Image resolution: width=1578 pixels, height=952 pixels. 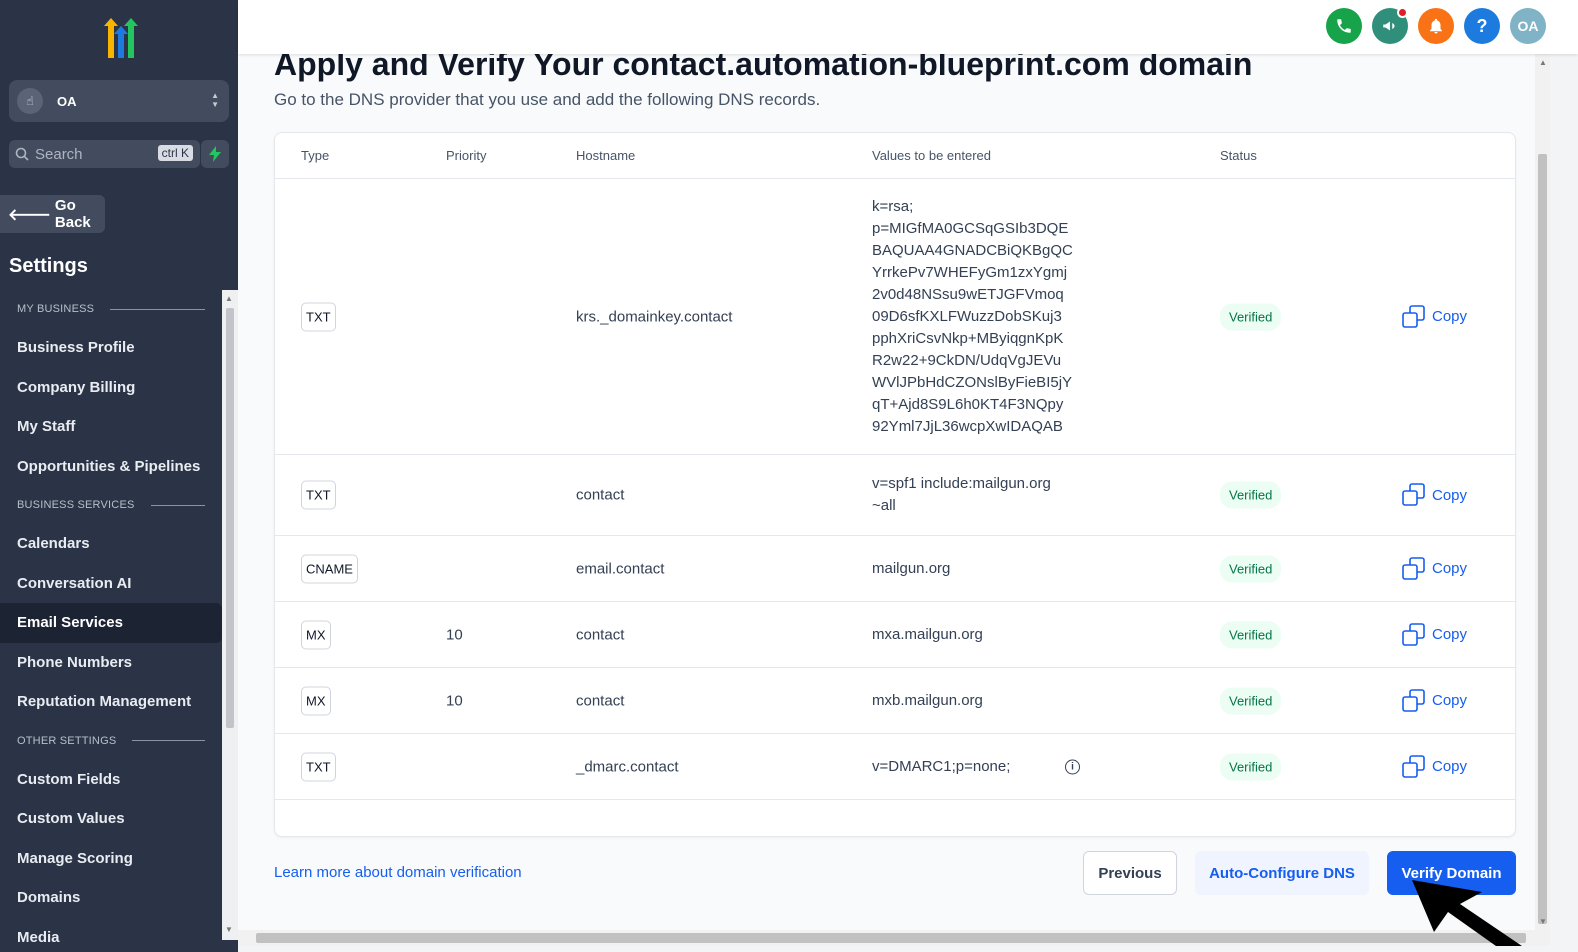 What do you see at coordinates (52, 214) in the screenshot?
I see `go-back-button: 🡐 Go Back` at bounding box center [52, 214].